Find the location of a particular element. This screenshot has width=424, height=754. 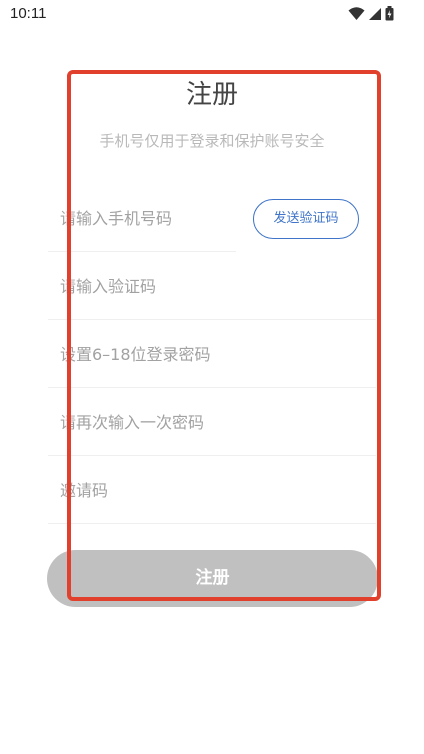

invite-code-input is located at coordinates (210, 490).